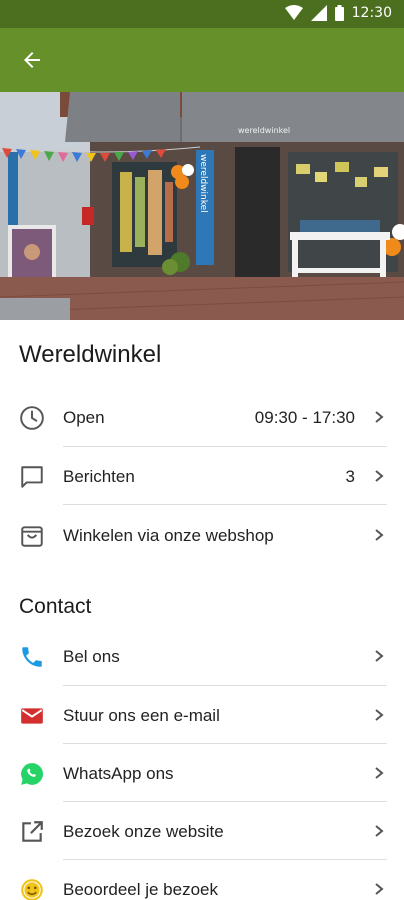 This screenshot has width=404, height=900. Describe the element at coordinates (32, 418) in the screenshot. I see `clock-icon` at that location.